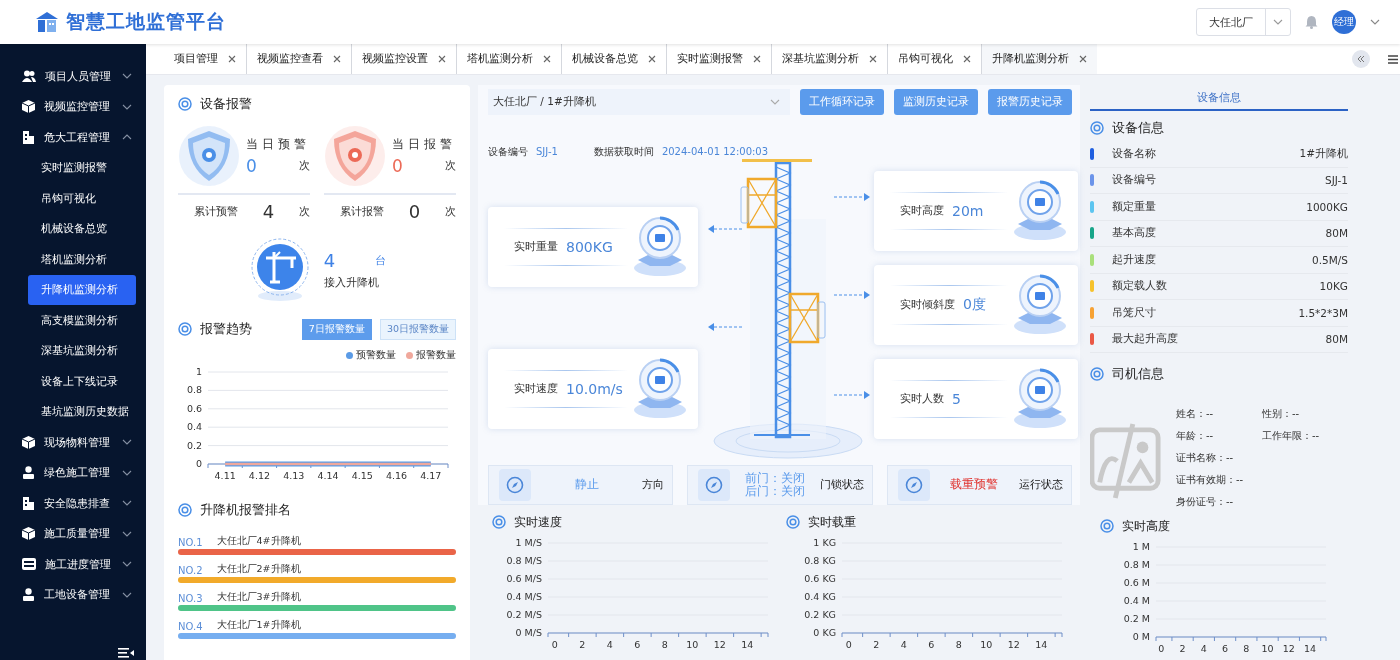 The height and width of the screenshot is (660, 1400). I want to click on status-label: 门锁状态, so click(841, 485).